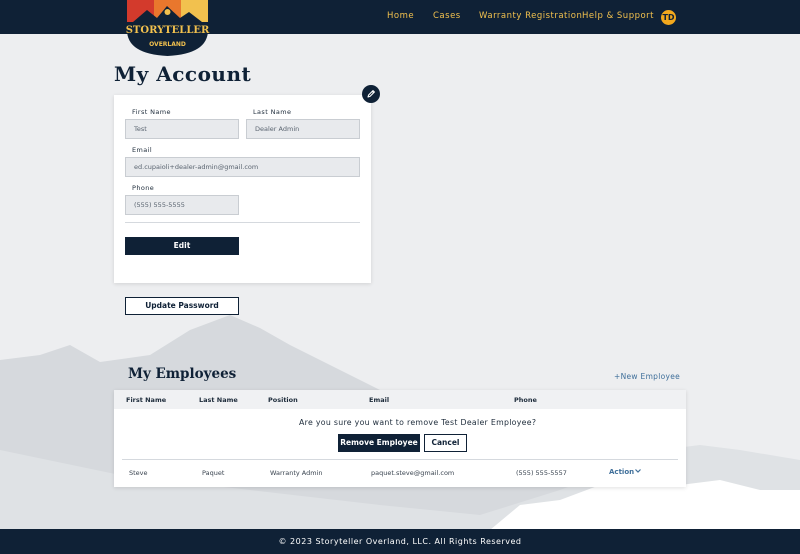 The width and height of the screenshot is (800, 554). What do you see at coordinates (283, 400) in the screenshot?
I see `col-position: Position` at bounding box center [283, 400].